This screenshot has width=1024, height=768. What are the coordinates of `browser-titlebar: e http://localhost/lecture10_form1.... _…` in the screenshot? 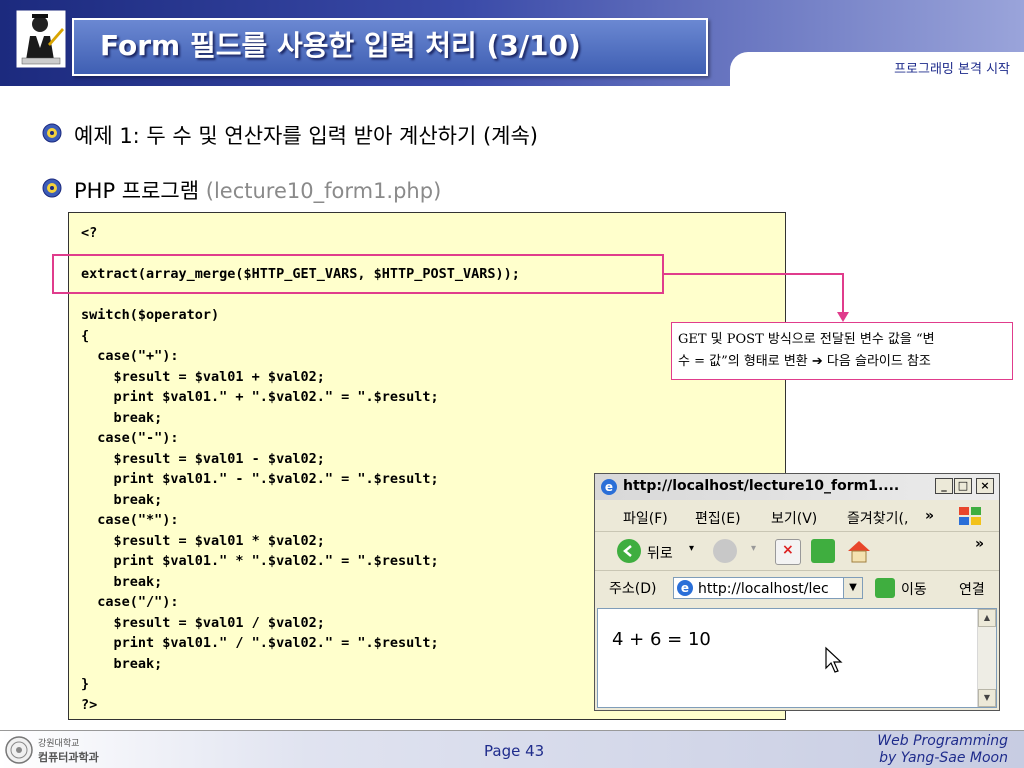 It's located at (797, 487).